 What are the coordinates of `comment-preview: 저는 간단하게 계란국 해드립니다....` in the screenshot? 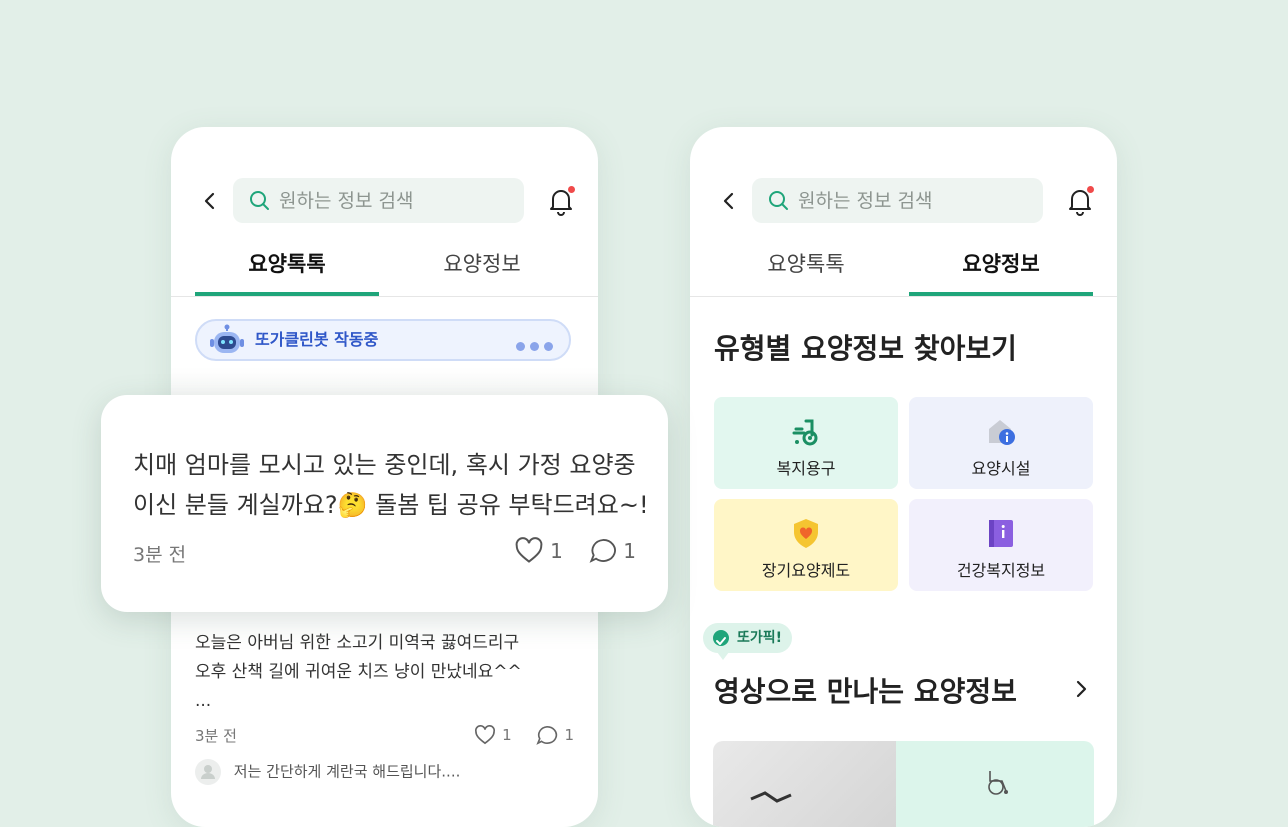 It's located at (327, 772).